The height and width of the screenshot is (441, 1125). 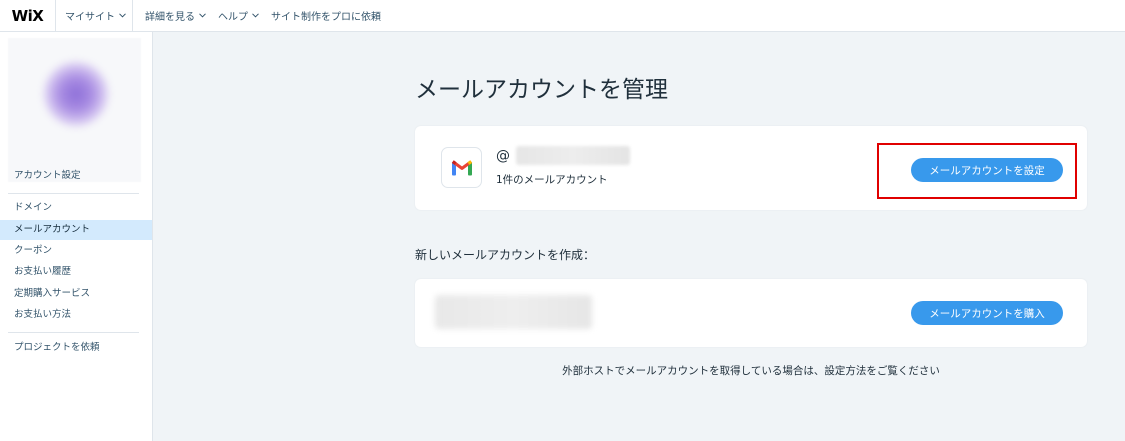 I want to click on help-menu: ヘルプ, so click(x=238, y=16).